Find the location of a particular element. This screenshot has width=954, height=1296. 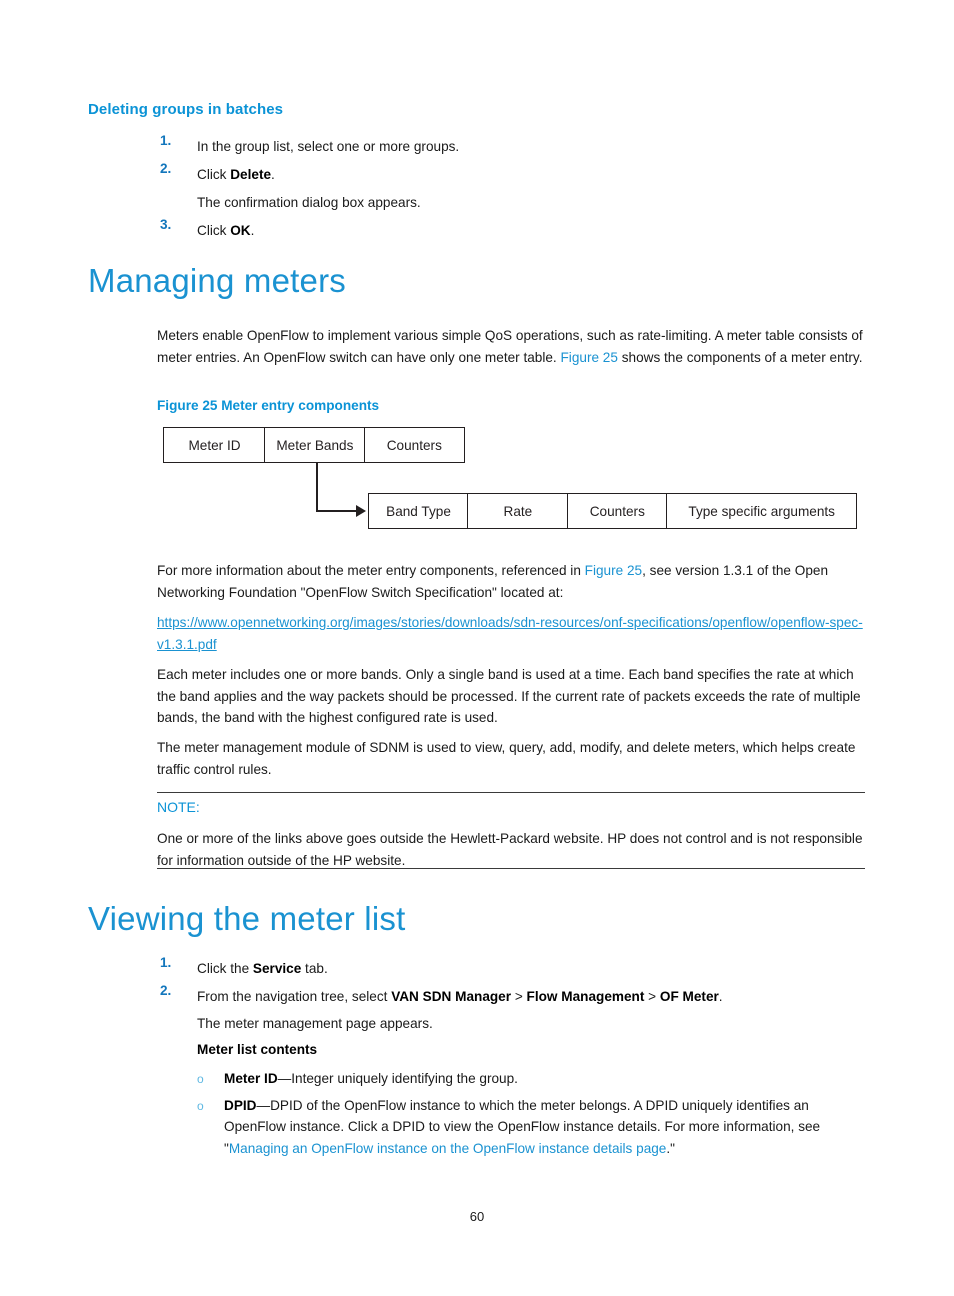

page-number: 60 is located at coordinates (477, 1216).